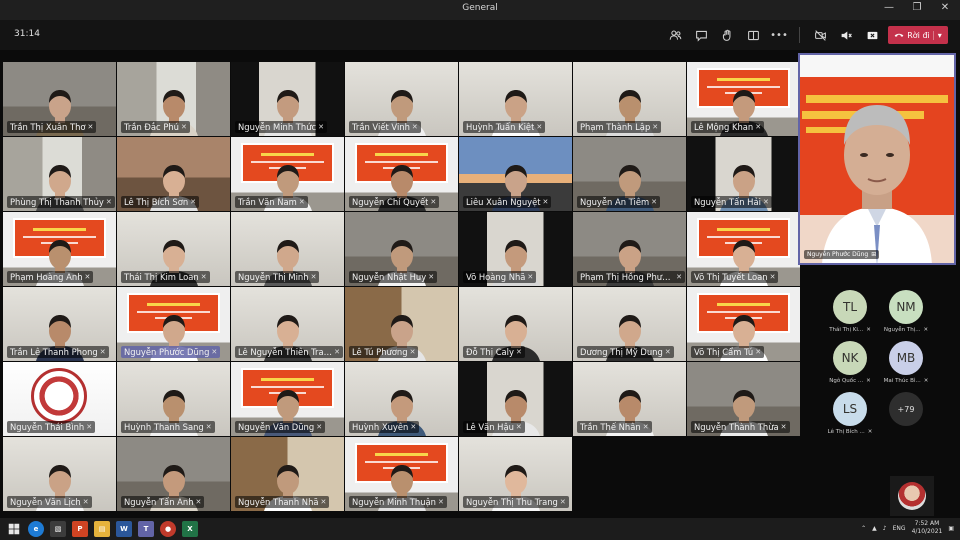 The width and height of the screenshot is (960, 540). I want to click on chrome-icon: ●, so click(168, 529).